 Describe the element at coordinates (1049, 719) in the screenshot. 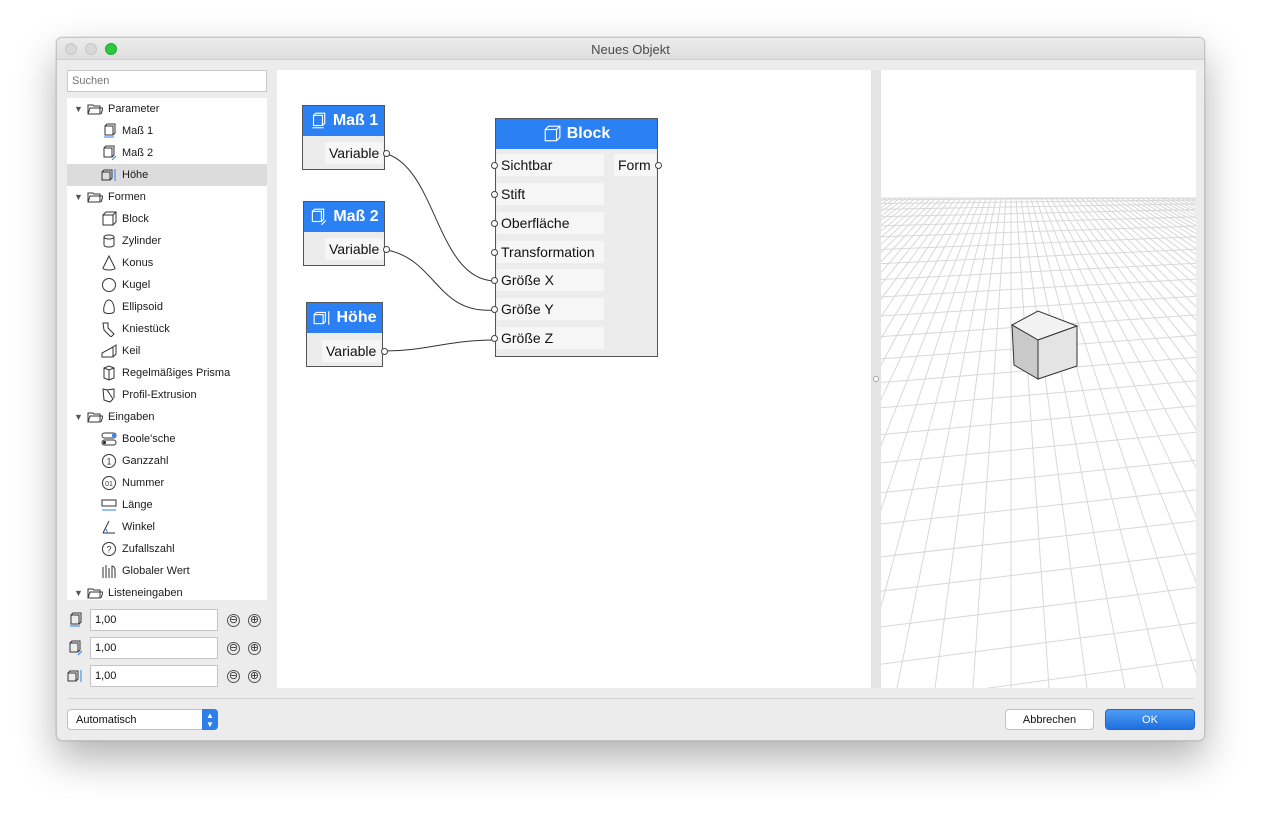

I see `cancel-button: Abbrechen` at that location.